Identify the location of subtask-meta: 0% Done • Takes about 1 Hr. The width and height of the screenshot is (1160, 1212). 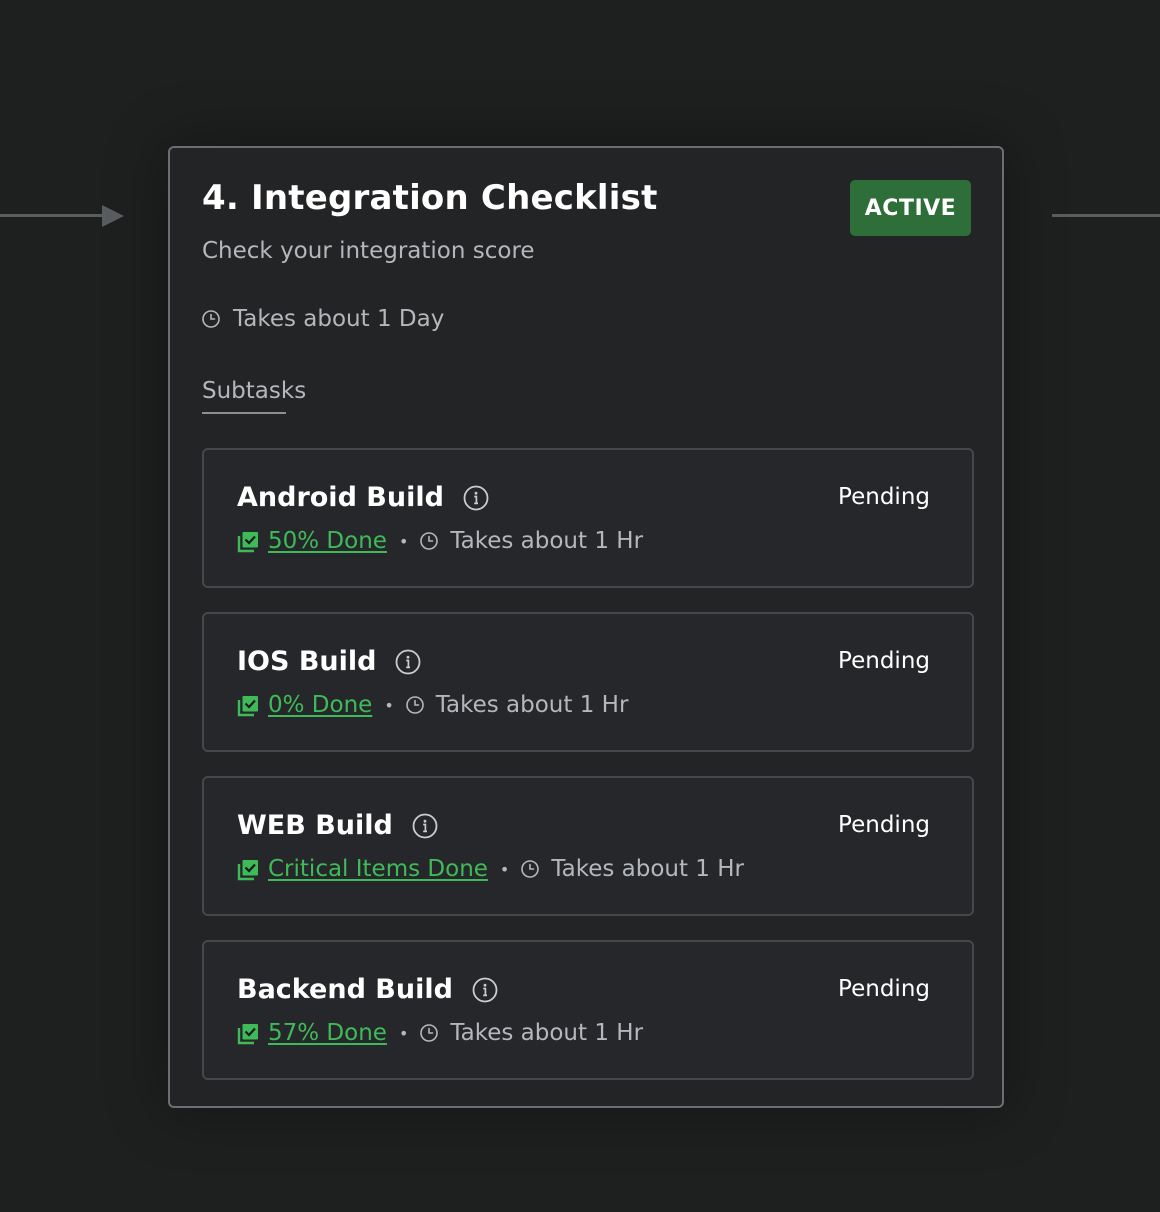
(432, 705).